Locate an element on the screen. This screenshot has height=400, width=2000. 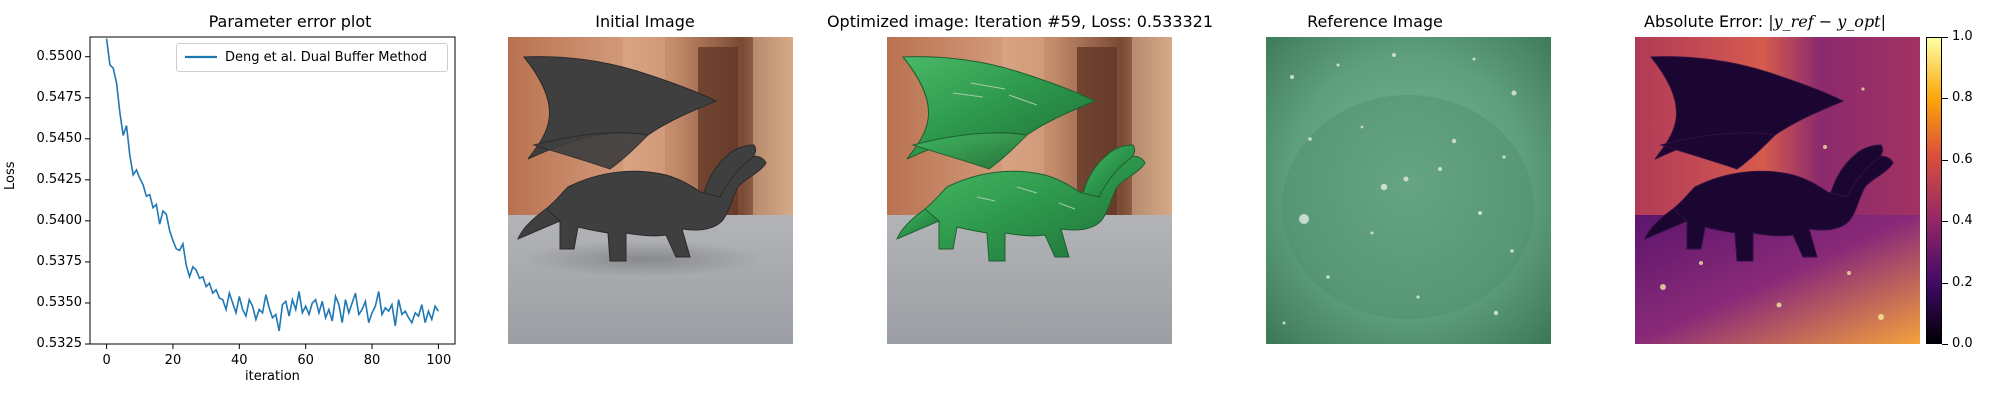
x-tick-label-20: 20 is located at coordinates (173, 360).